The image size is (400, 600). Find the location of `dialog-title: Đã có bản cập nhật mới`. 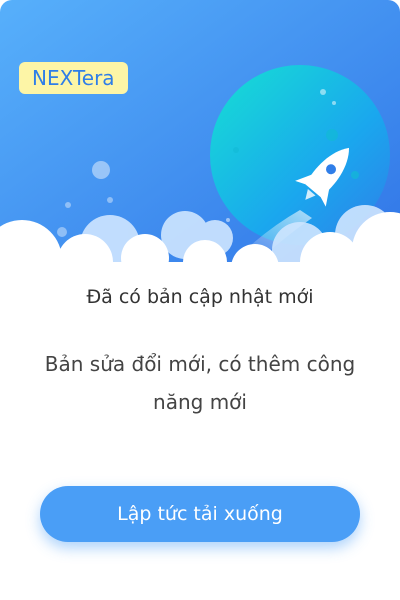

dialog-title: Đã có bản cập nhật mới is located at coordinates (200, 297).